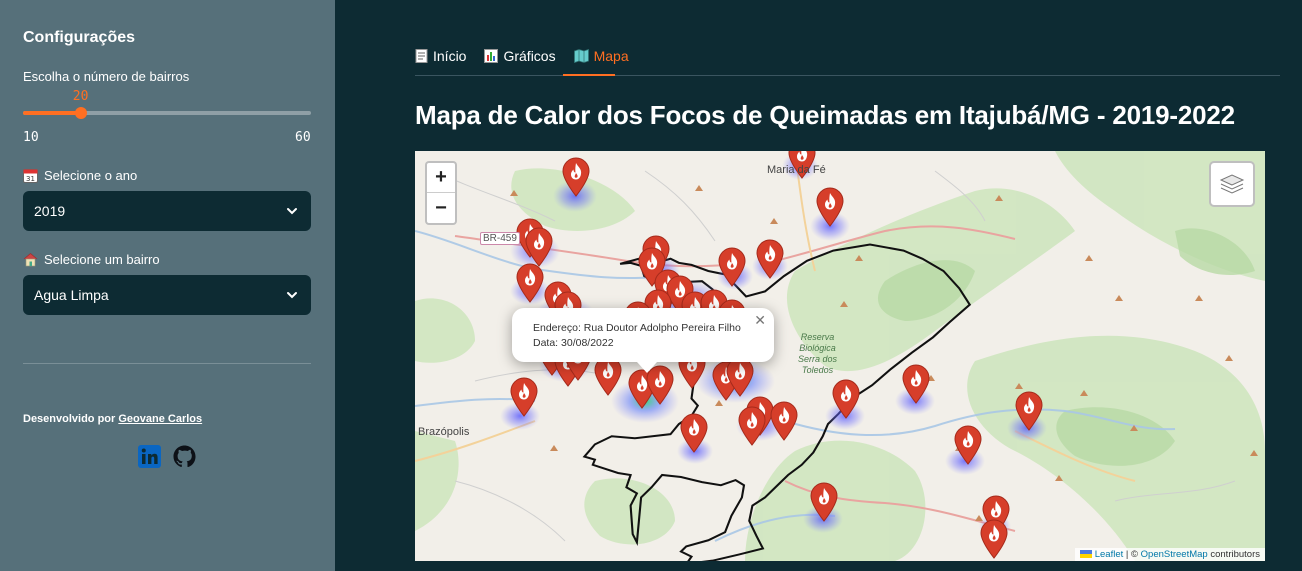 The height and width of the screenshot is (571, 1302). I want to click on author-link: Geovane Carlos, so click(160, 419).